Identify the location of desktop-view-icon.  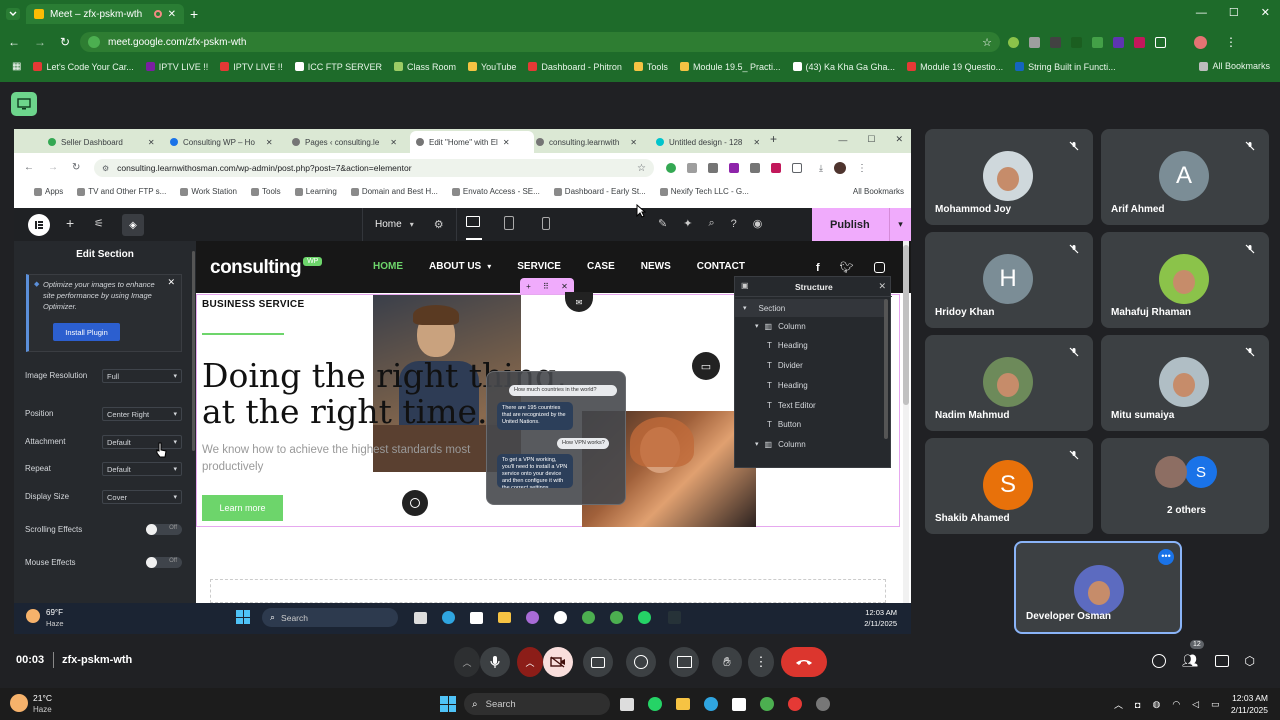
(473, 221).